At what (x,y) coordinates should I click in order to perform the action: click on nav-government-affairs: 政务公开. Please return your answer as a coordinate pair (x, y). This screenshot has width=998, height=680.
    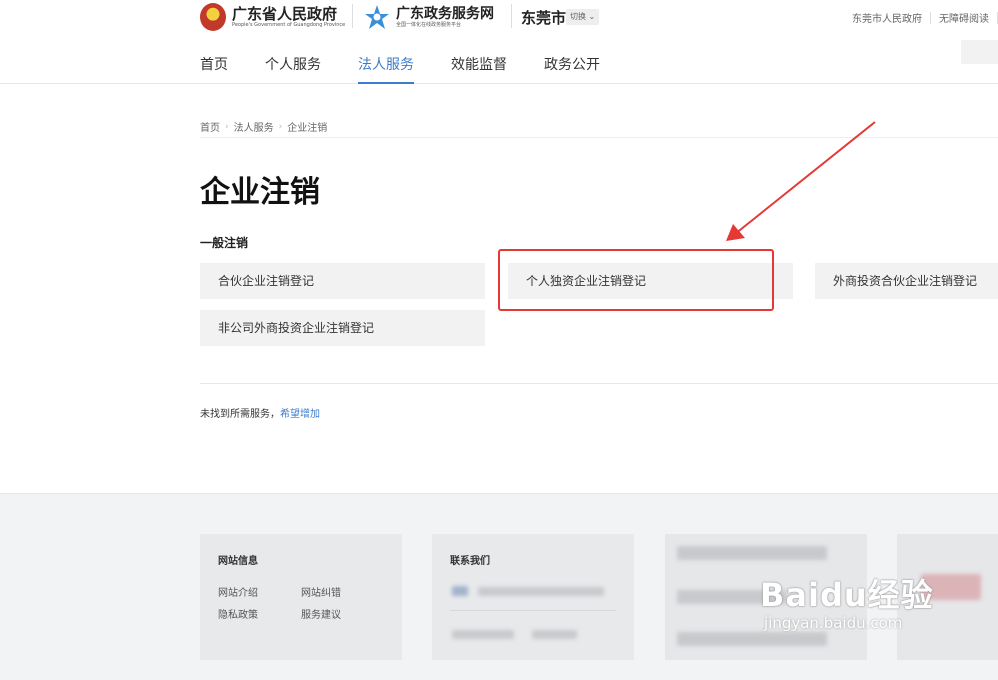
    Looking at the image, I should click on (572, 69).